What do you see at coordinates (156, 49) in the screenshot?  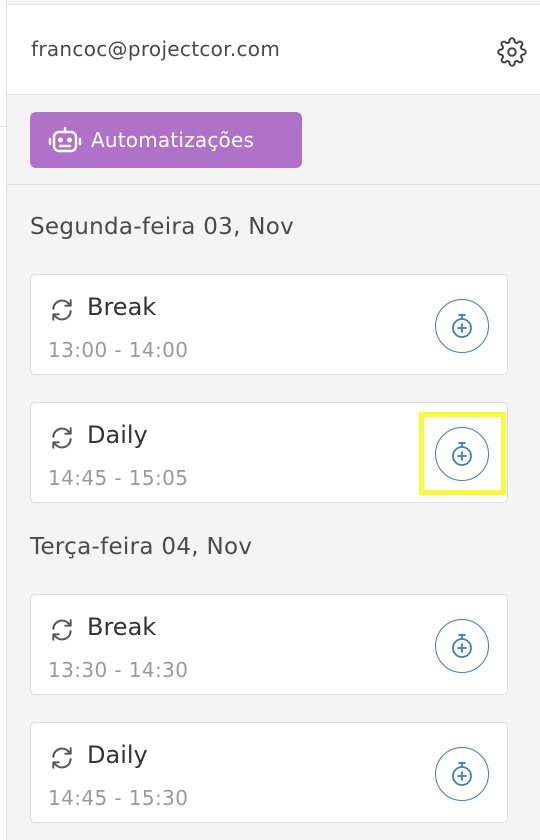 I see `user-email: francoc@projectcor.com` at bounding box center [156, 49].